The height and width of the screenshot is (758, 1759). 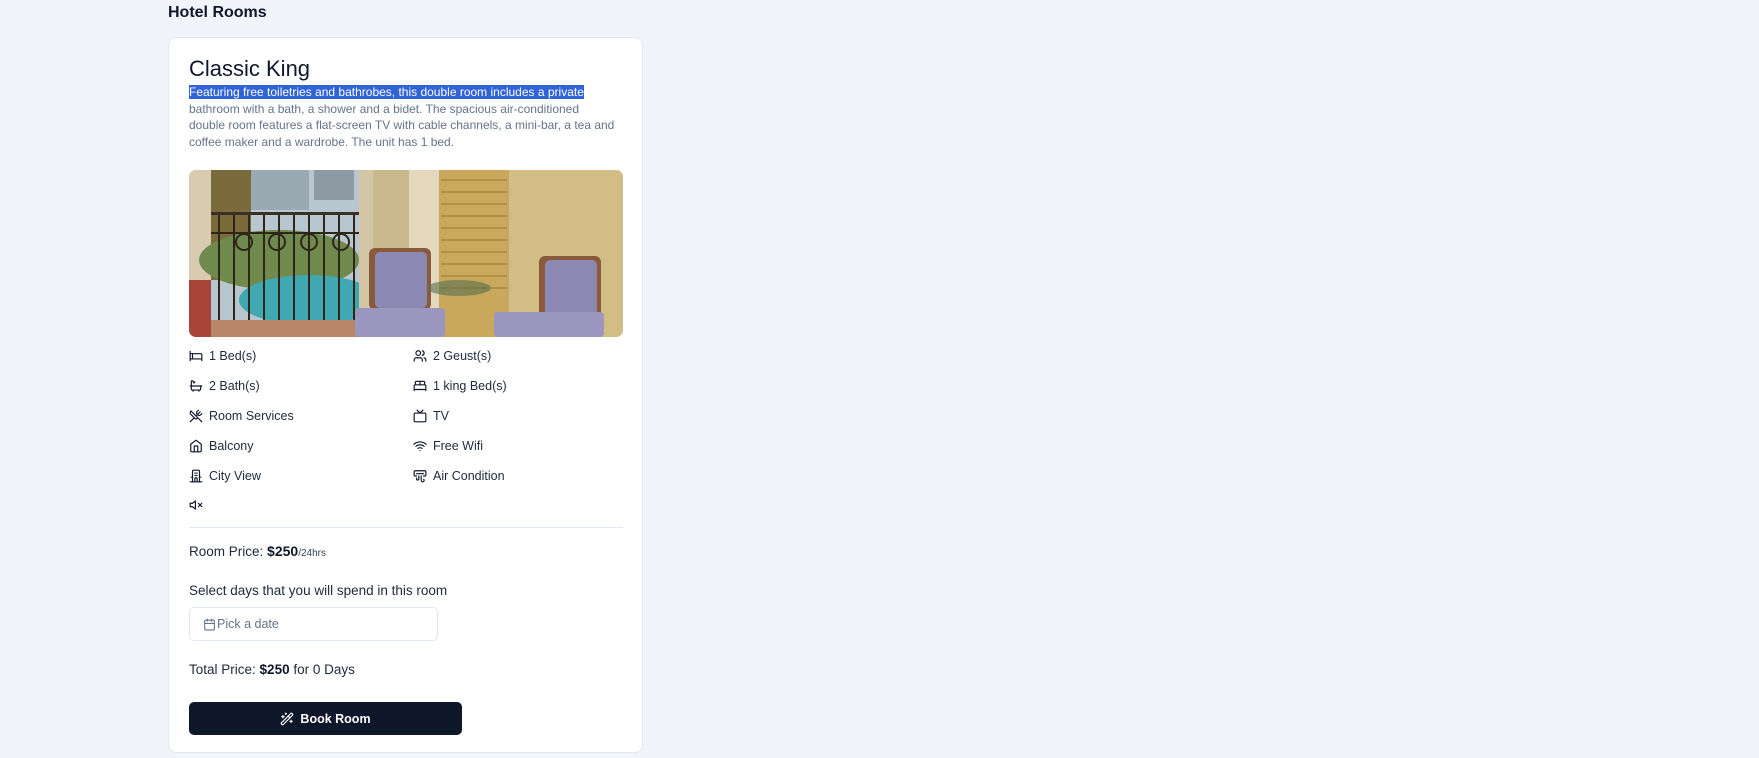 I want to click on total-price-suffix: for 0 Days, so click(x=324, y=669).